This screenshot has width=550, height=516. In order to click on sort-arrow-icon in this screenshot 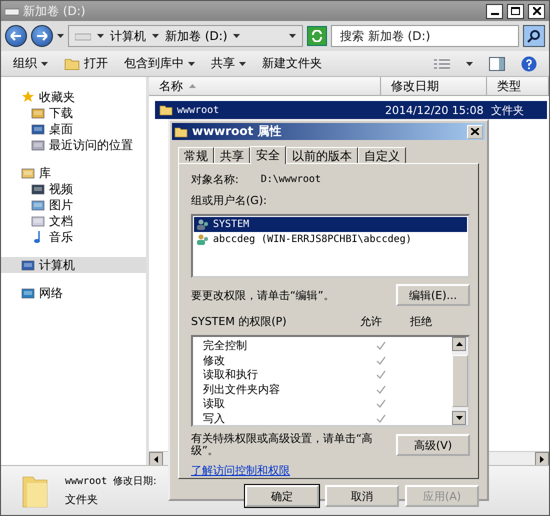, I will do `click(192, 86)`.